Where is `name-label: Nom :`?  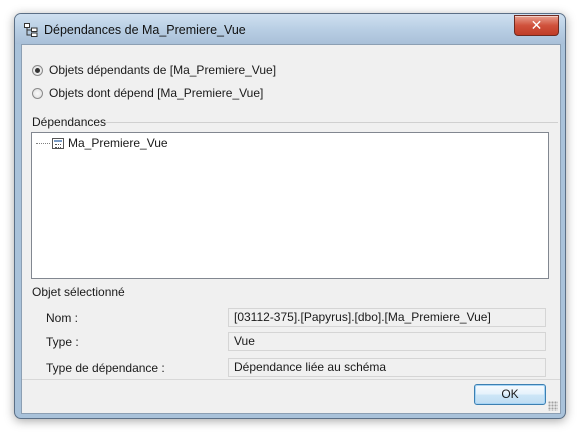 name-label: Nom : is located at coordinates (62, 318).